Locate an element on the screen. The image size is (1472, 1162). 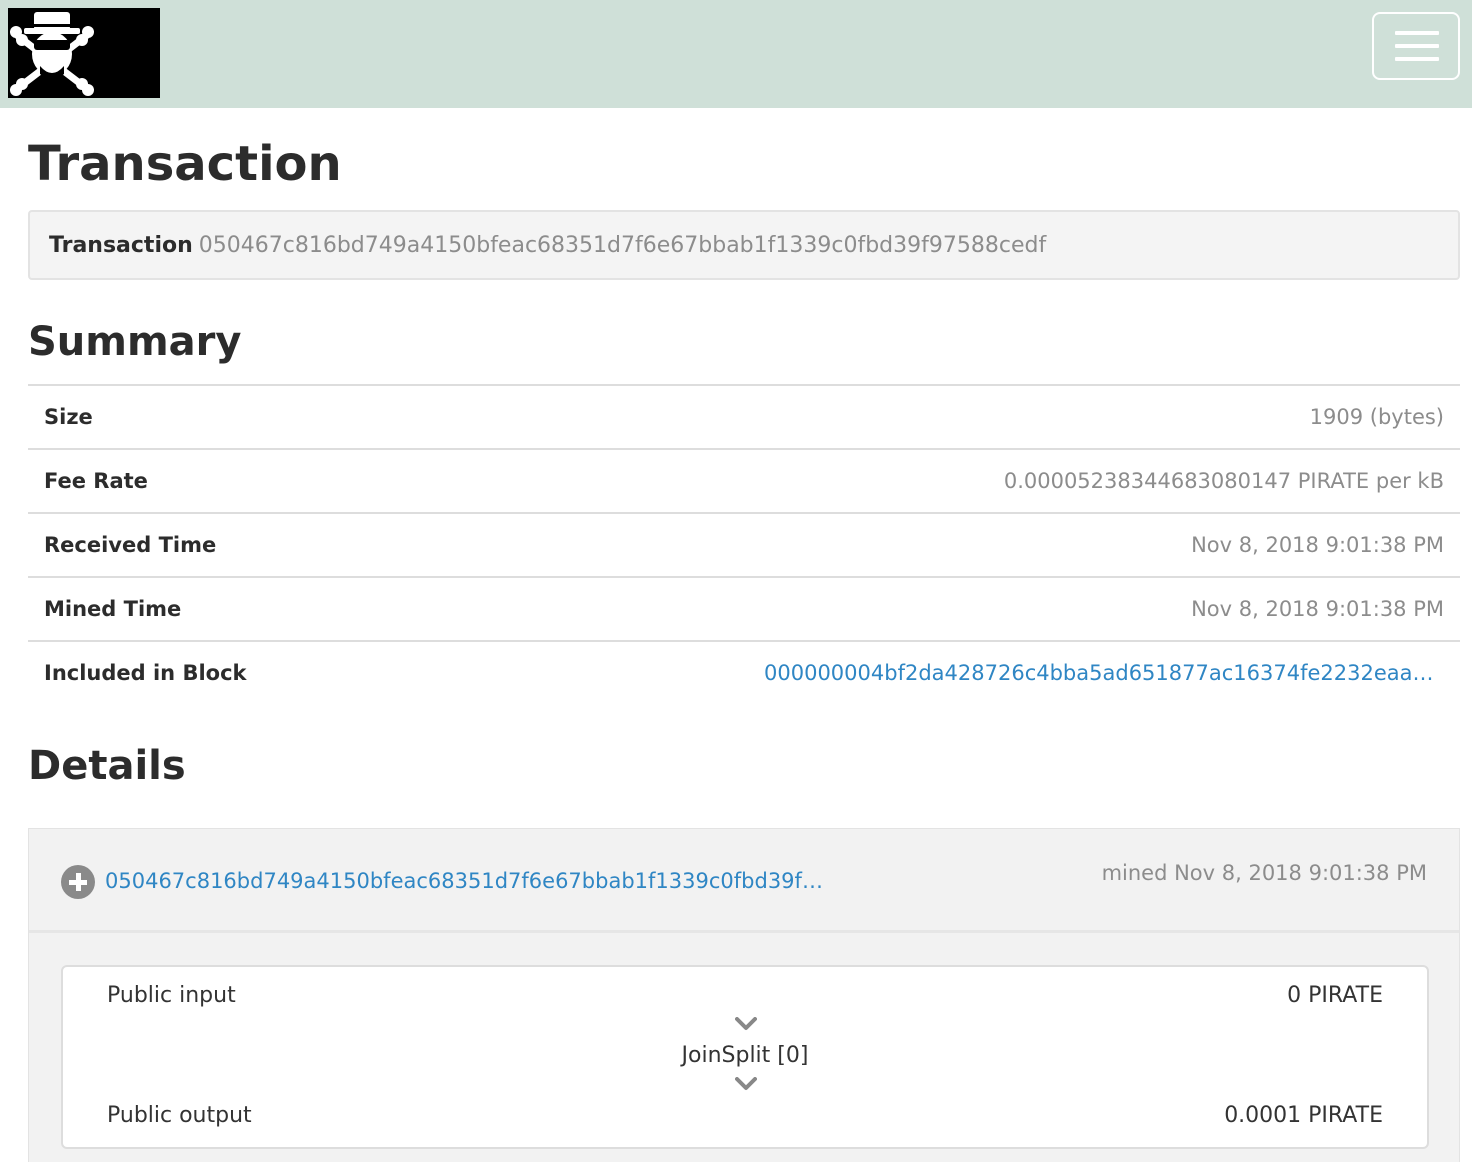
summary-heading: Summary is located at coordinates (135, 342).